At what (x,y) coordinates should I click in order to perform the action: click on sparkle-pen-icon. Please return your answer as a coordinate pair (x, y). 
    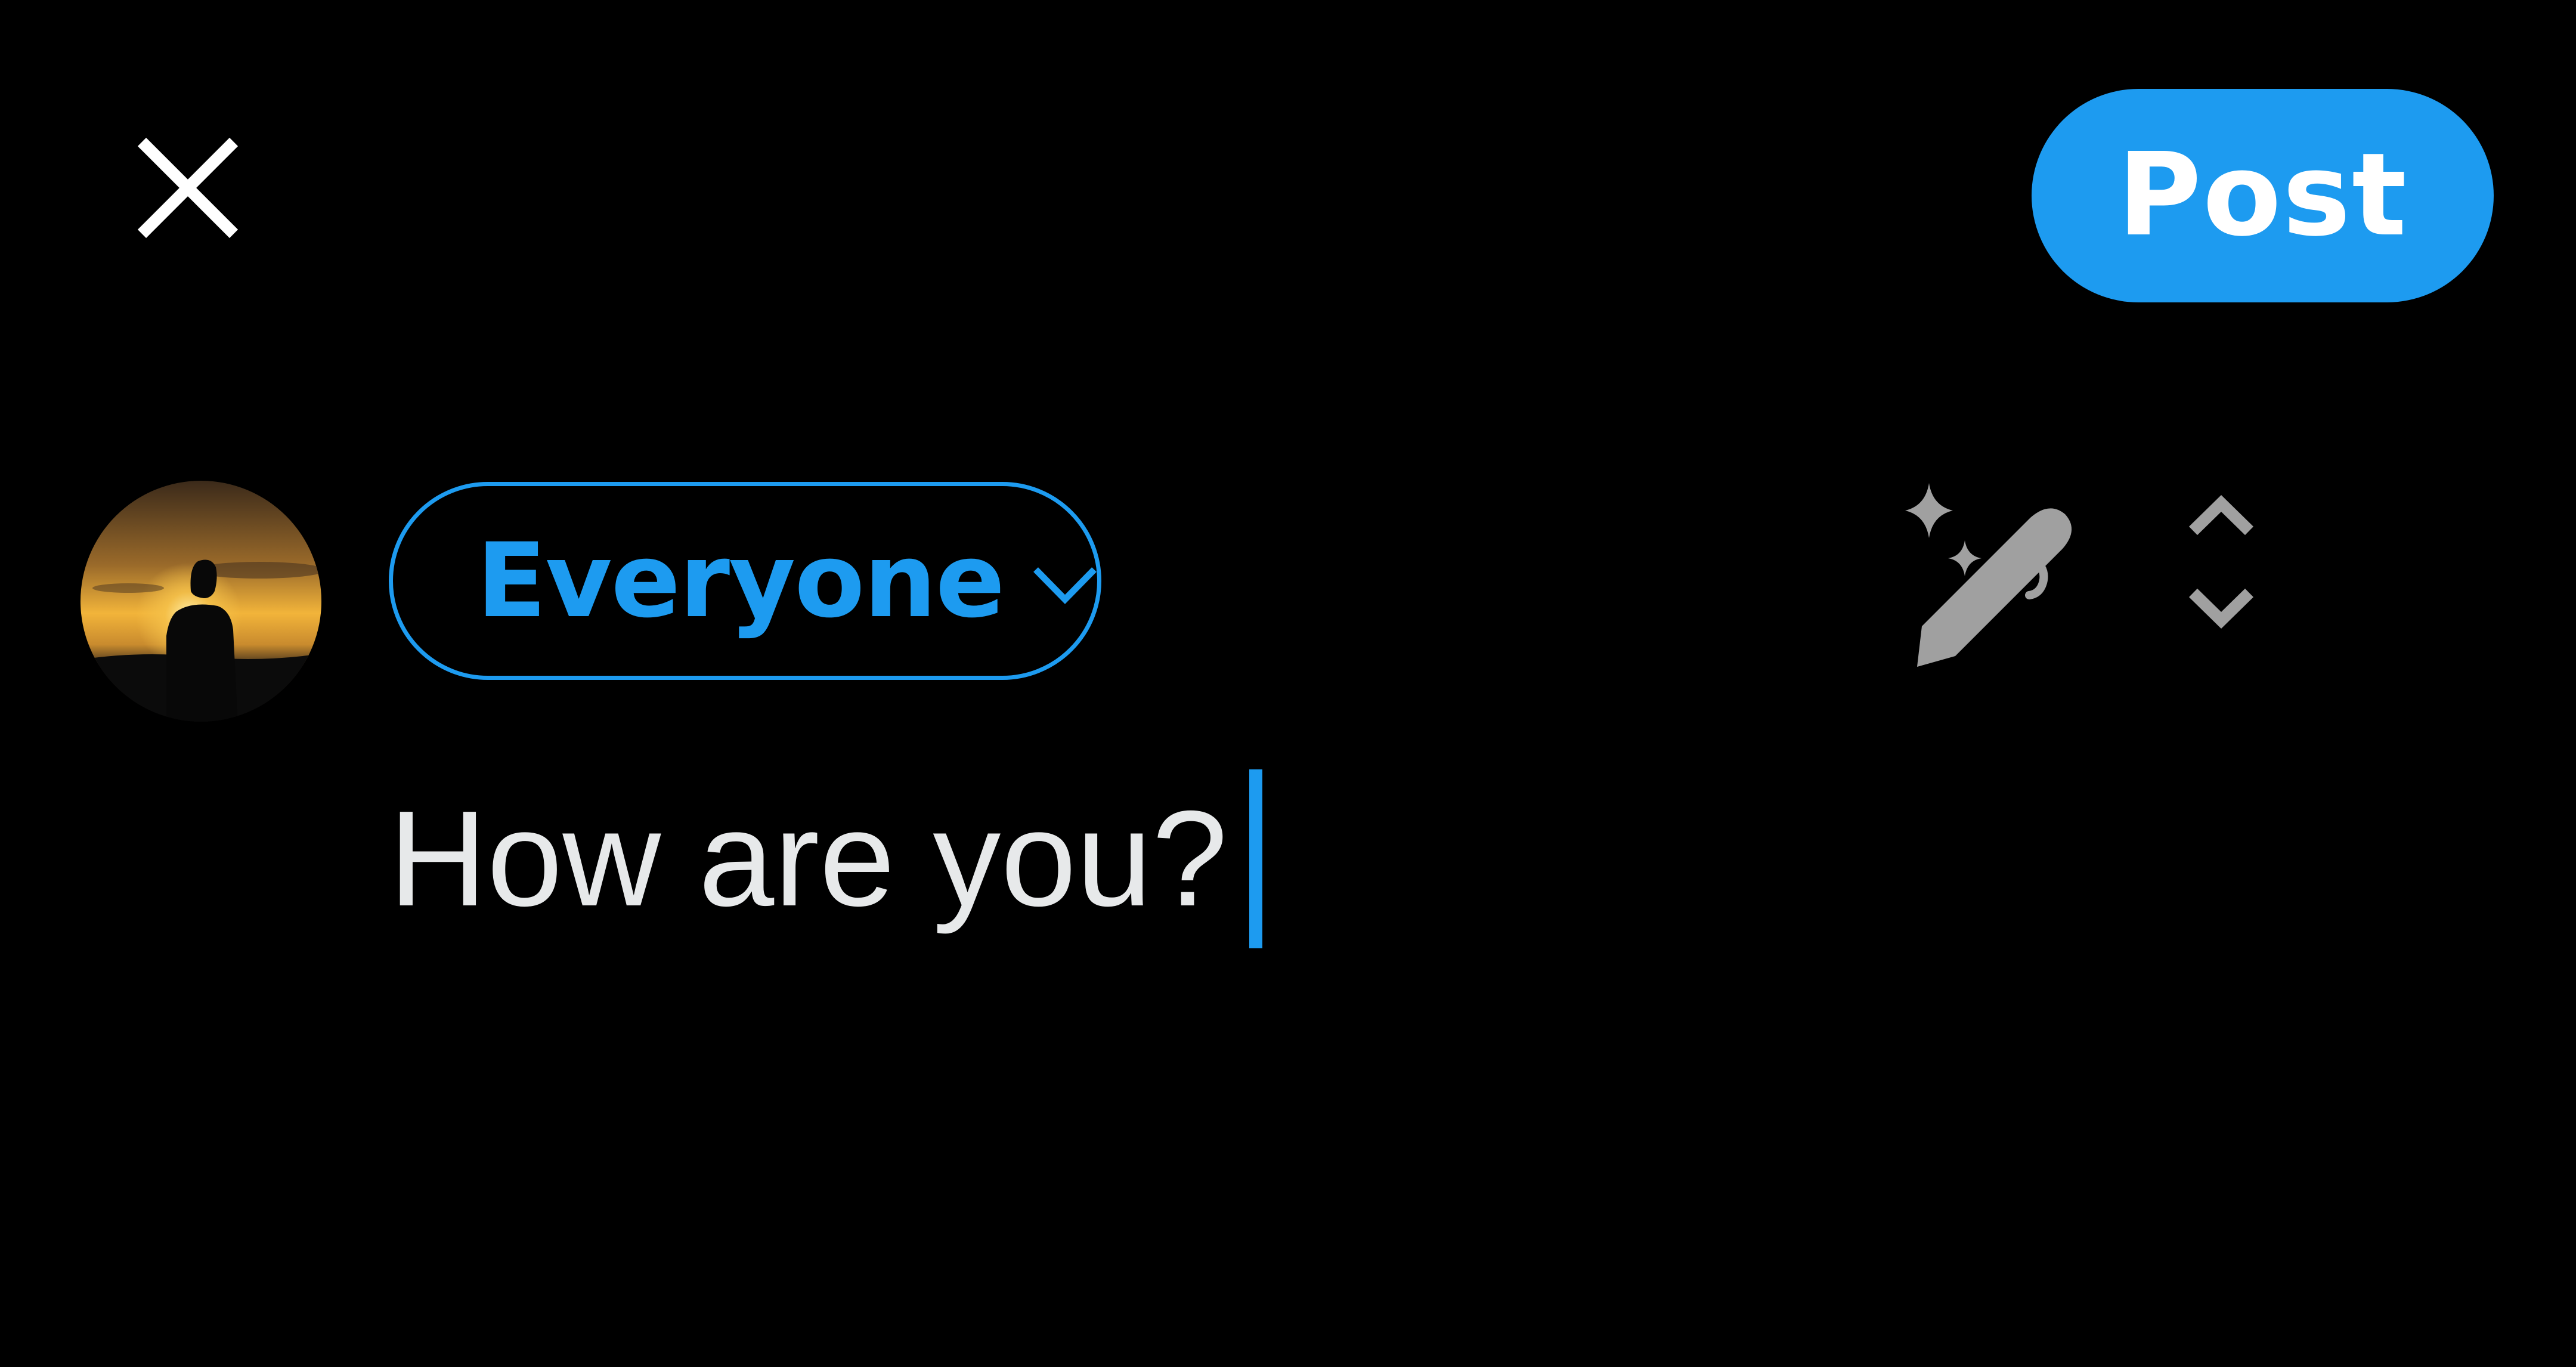
    Looking at the image, I should click on (1989, 575).